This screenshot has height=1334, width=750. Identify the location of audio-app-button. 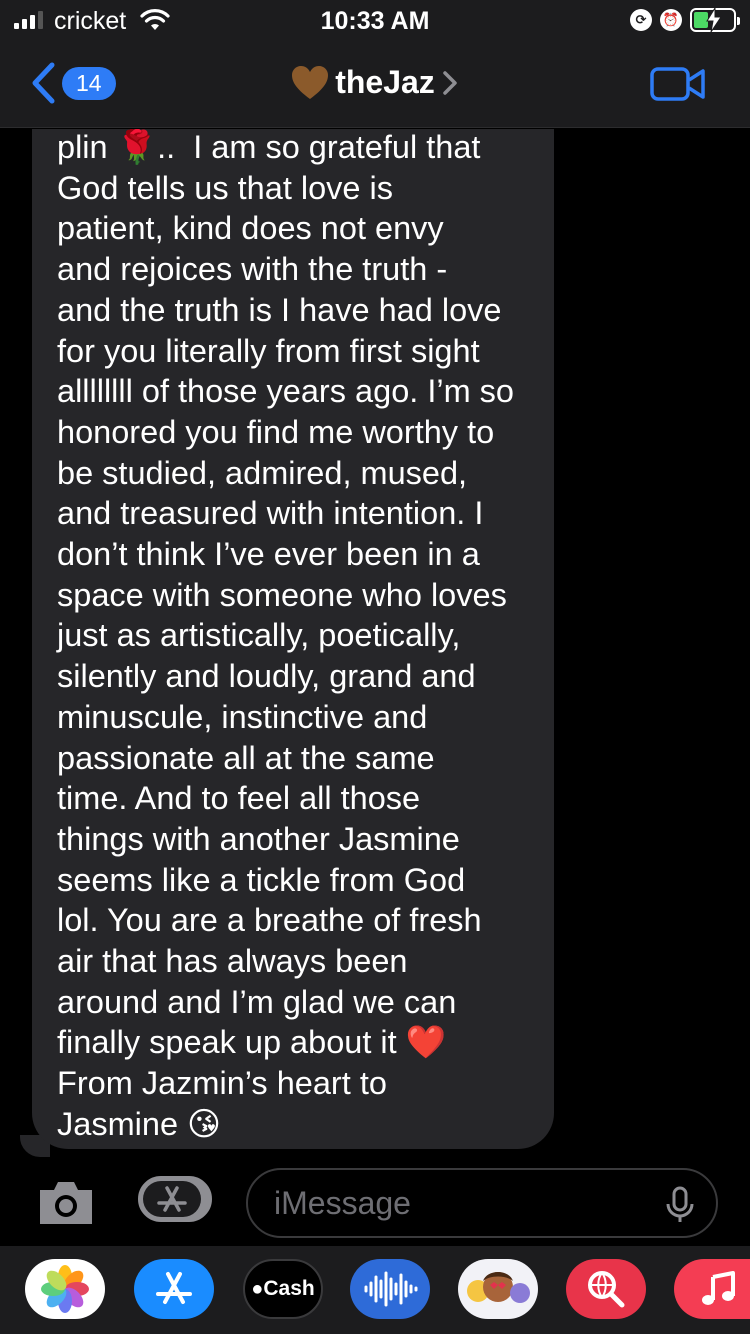
(390, 1289).